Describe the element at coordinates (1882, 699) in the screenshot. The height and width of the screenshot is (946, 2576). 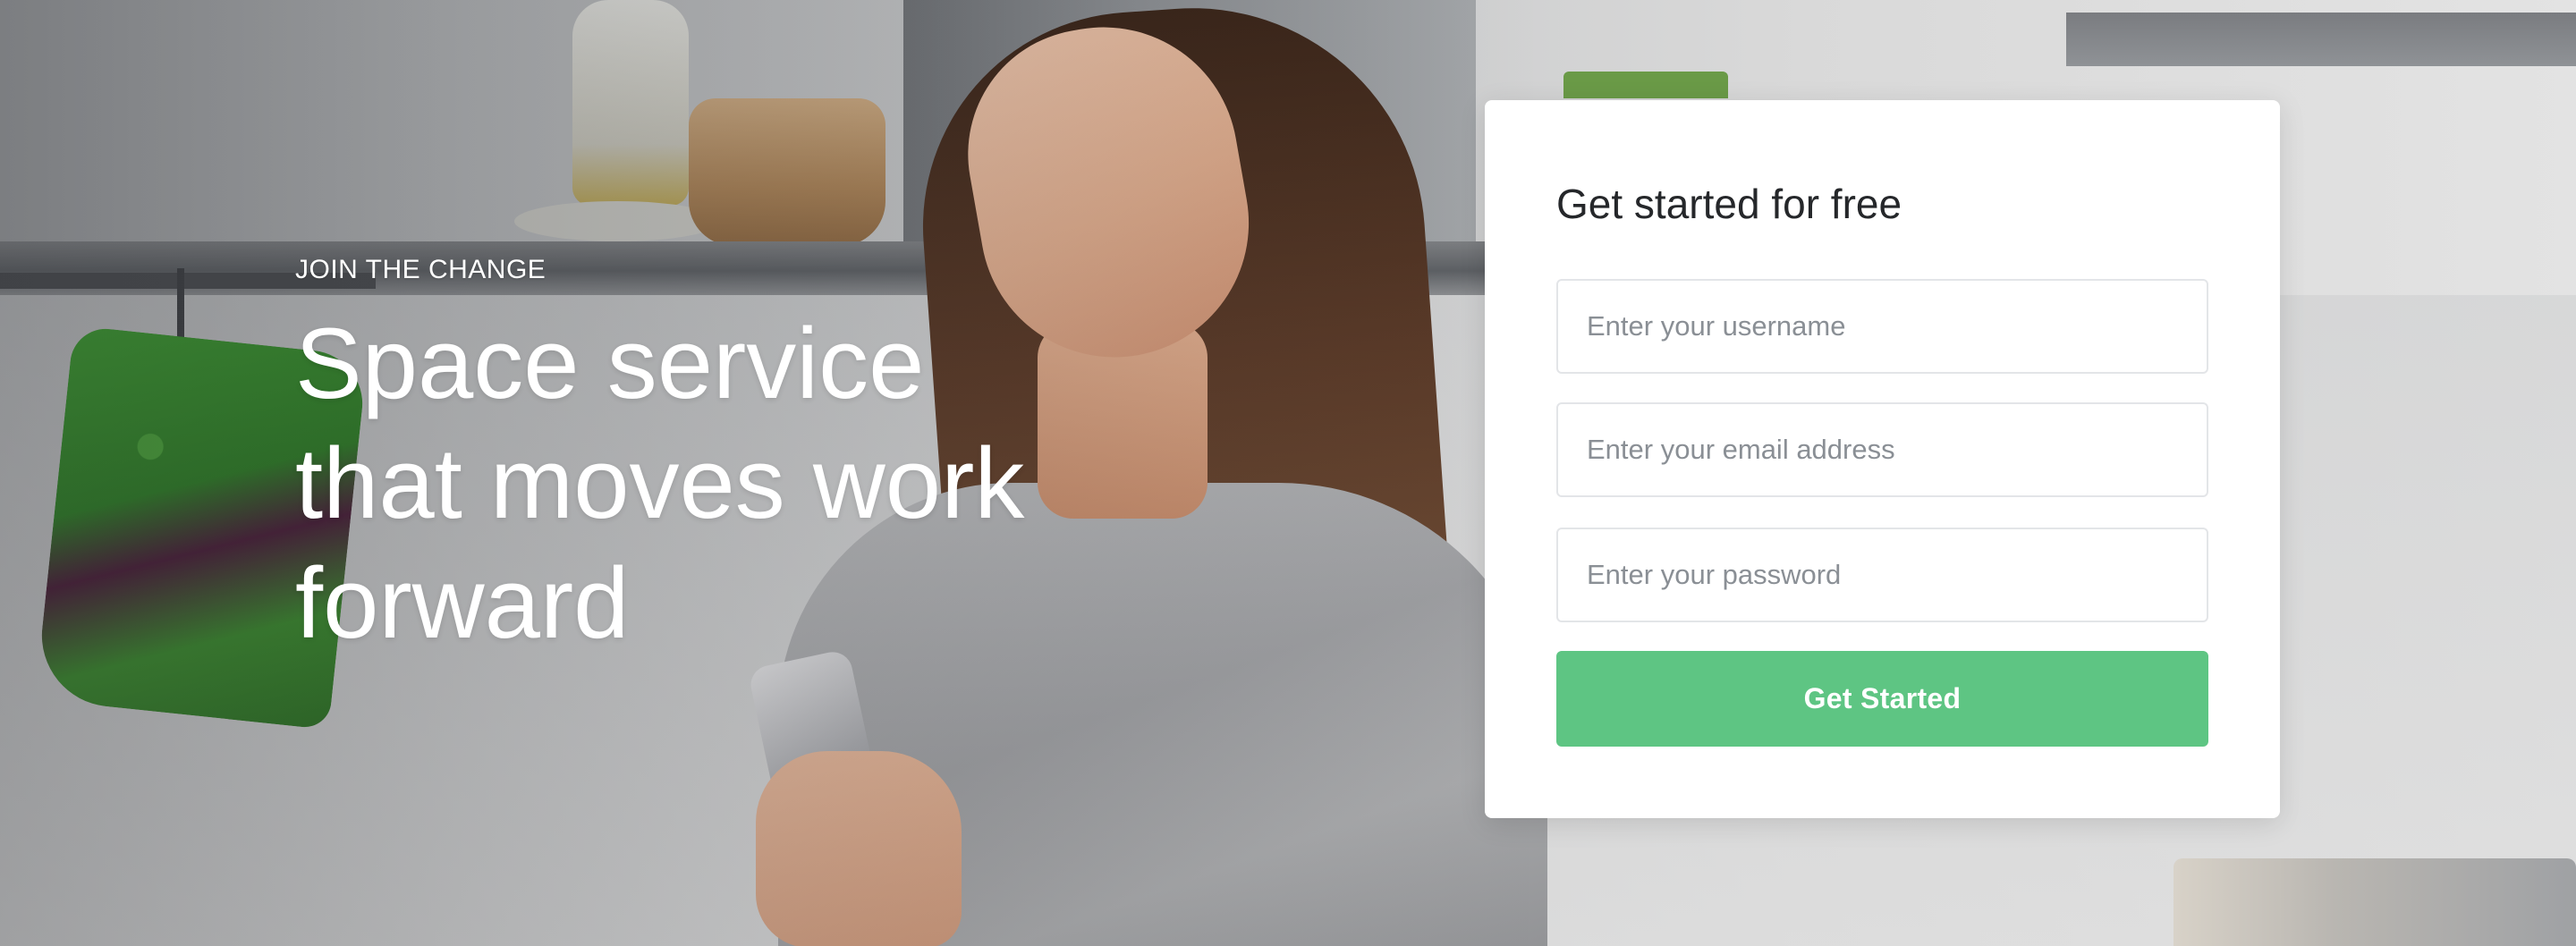
I see `get-started-button: Get Started` at that location.